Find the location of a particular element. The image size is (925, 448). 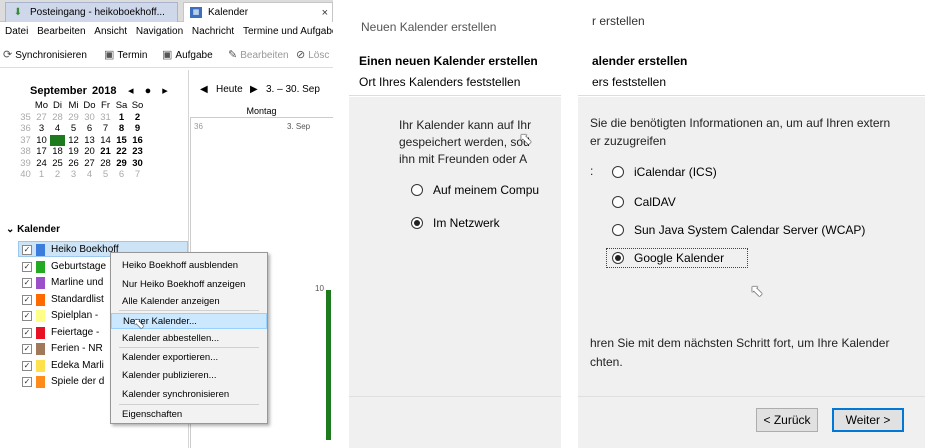

minical-day: 24 is located at coordinates (41, 164).